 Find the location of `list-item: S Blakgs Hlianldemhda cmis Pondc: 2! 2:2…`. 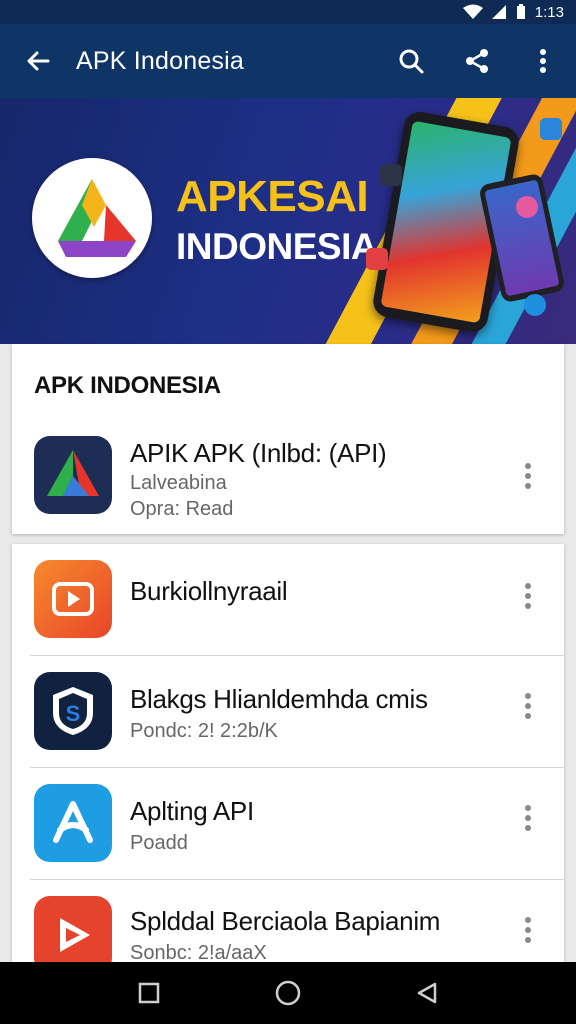

list-item: S Blakgs Hlianldemhda cmis Pondc: 2! 2:2… is located at coordinates (288, 712).